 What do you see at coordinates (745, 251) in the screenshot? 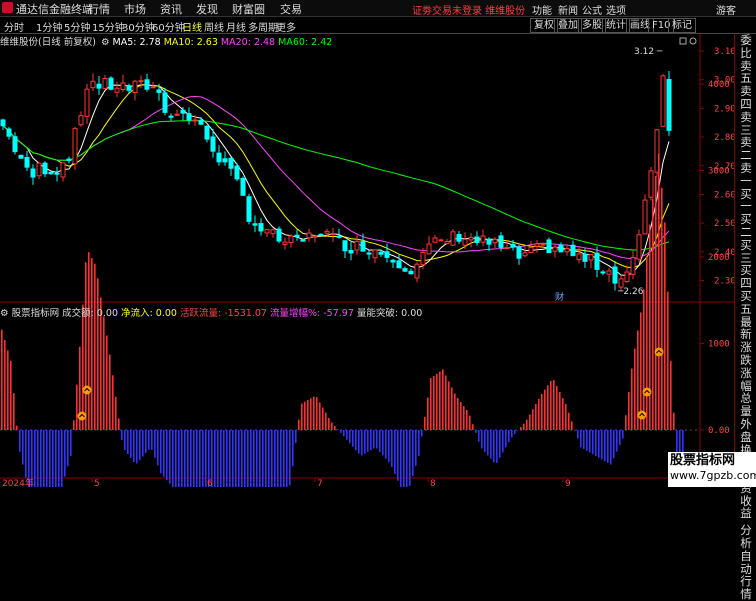
I see `side-buy3: 买三` at bounding box center [745, 251].